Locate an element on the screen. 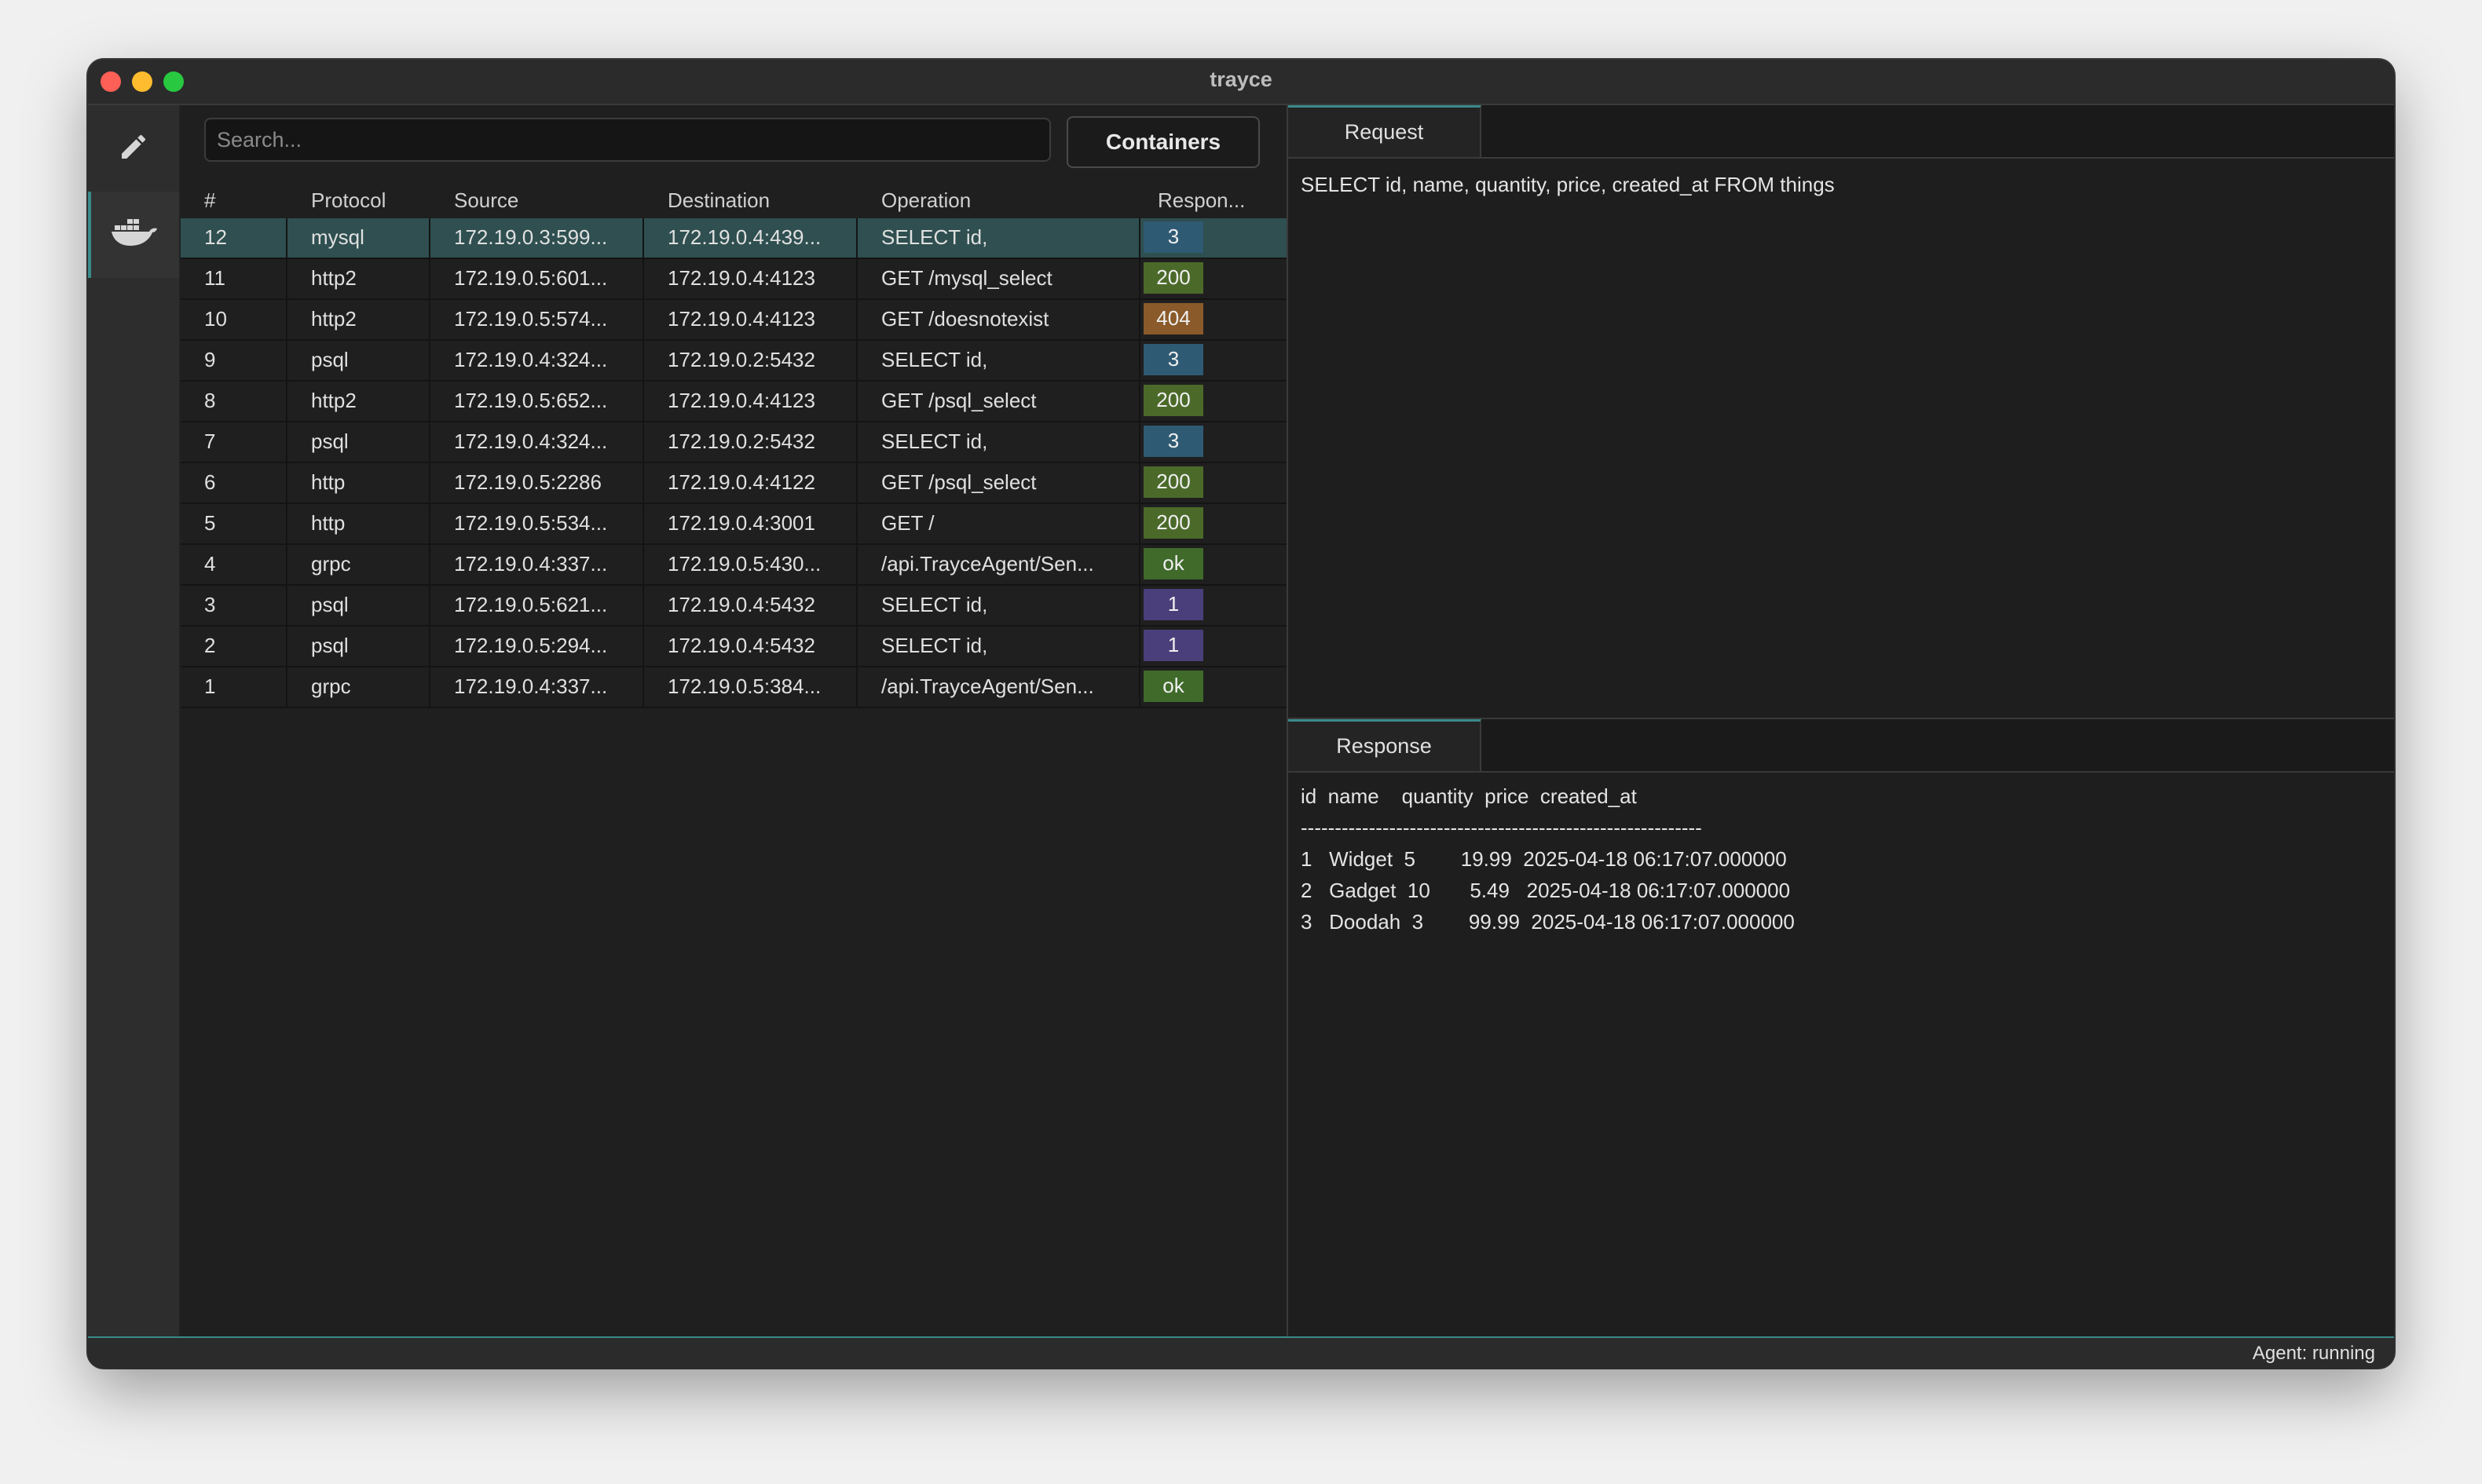 The width and height of the screenshot is (2482, 1484). response-tab-bar: Response is located at coordinates (1841, 746).